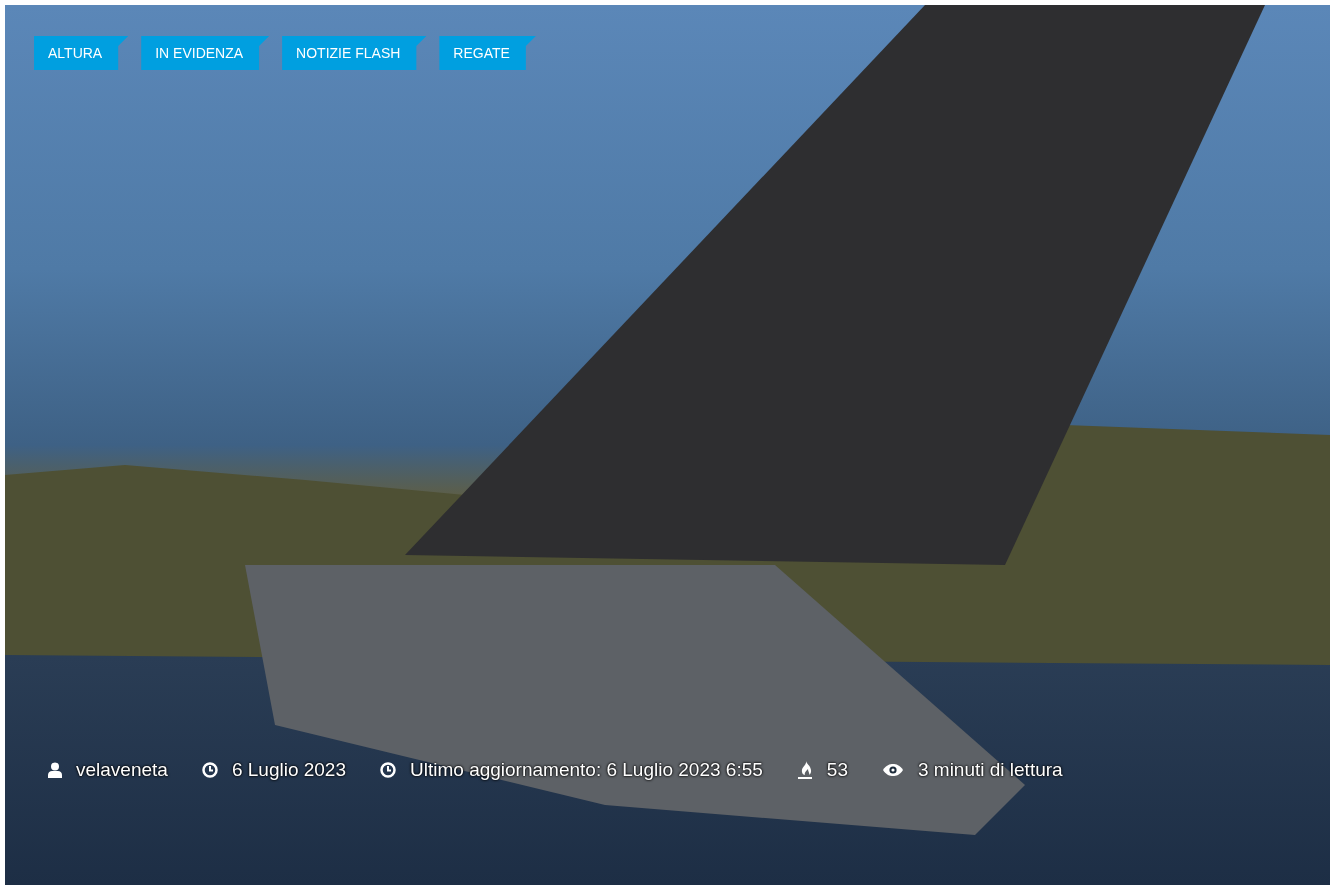  I want to click on meta-text: 6 Luglio 2023, so click(288, 770).